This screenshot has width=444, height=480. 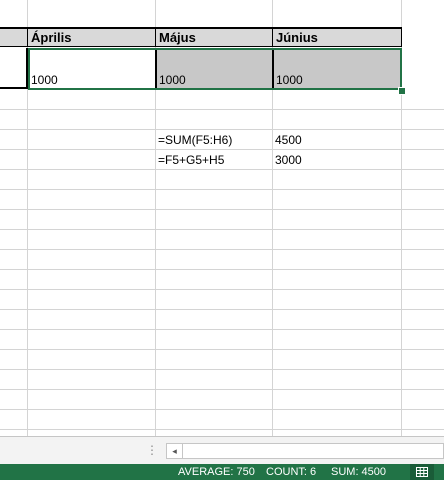 I want to click on bordered-cell, so click(x=14, y=68).